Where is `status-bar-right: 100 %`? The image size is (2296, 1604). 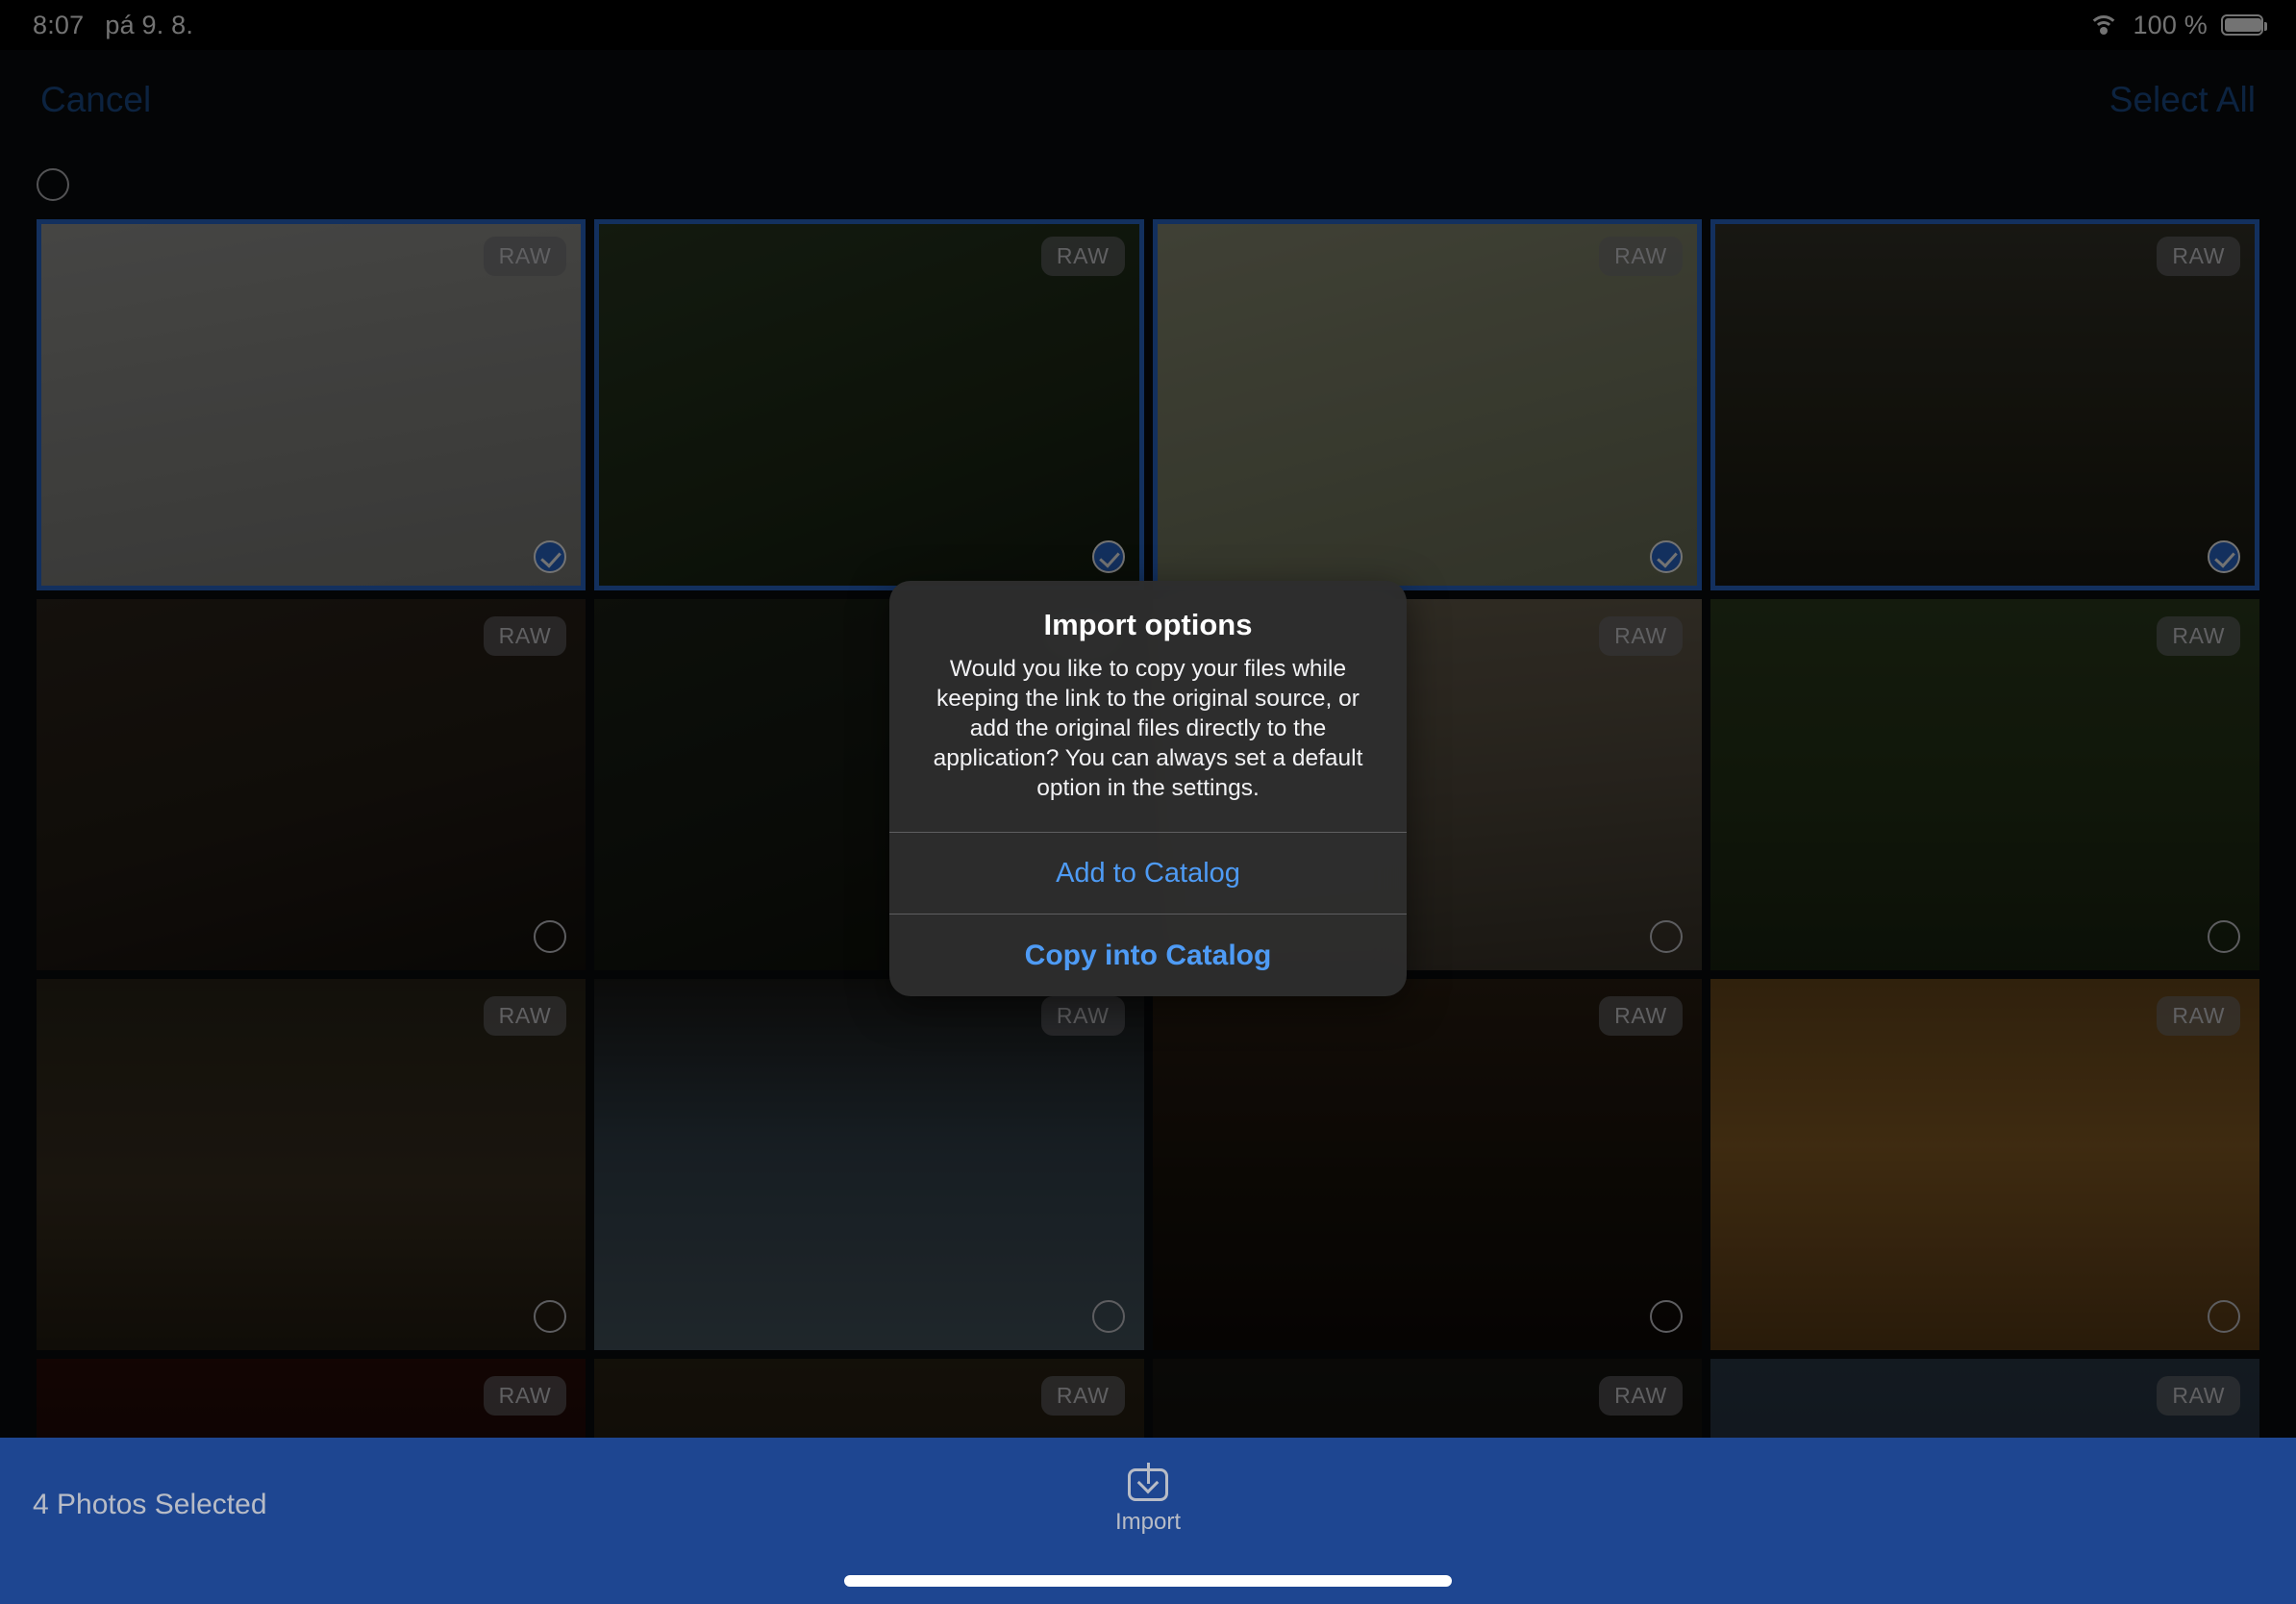
status-bar-right: 100 % is located at coordinates (2177, 25).